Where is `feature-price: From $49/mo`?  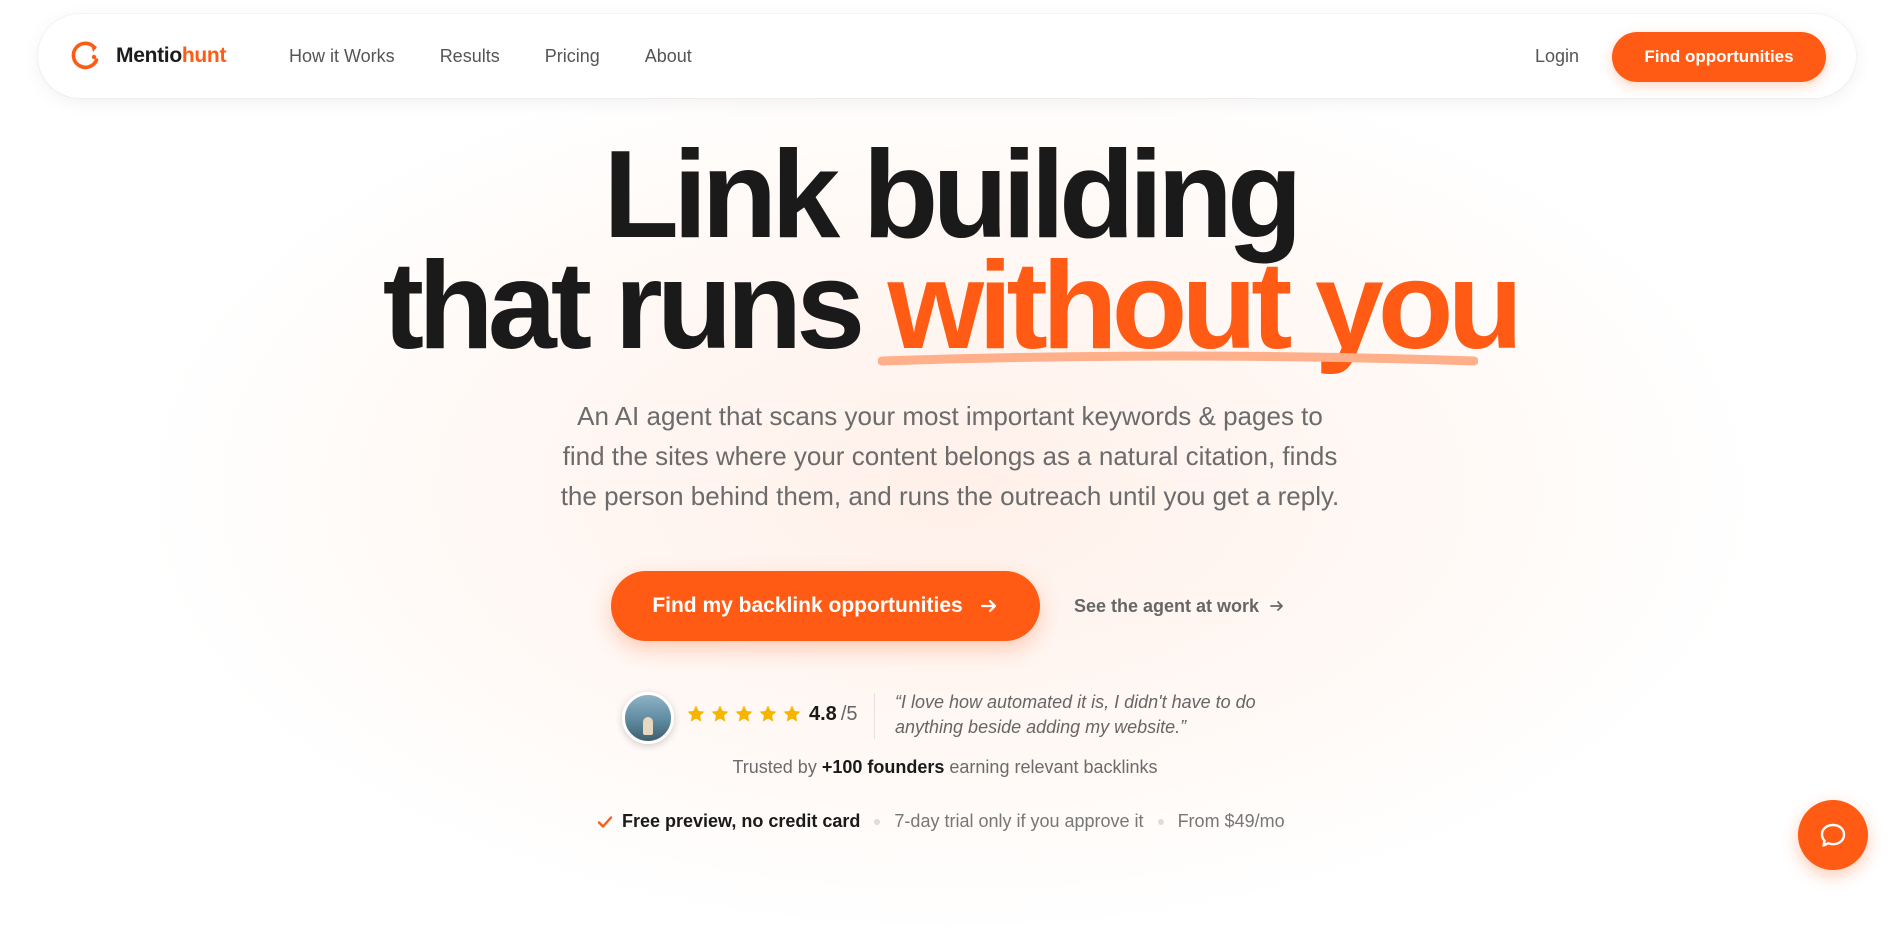
feature-price: From $49/mo is located at coordinates (1231, 821).